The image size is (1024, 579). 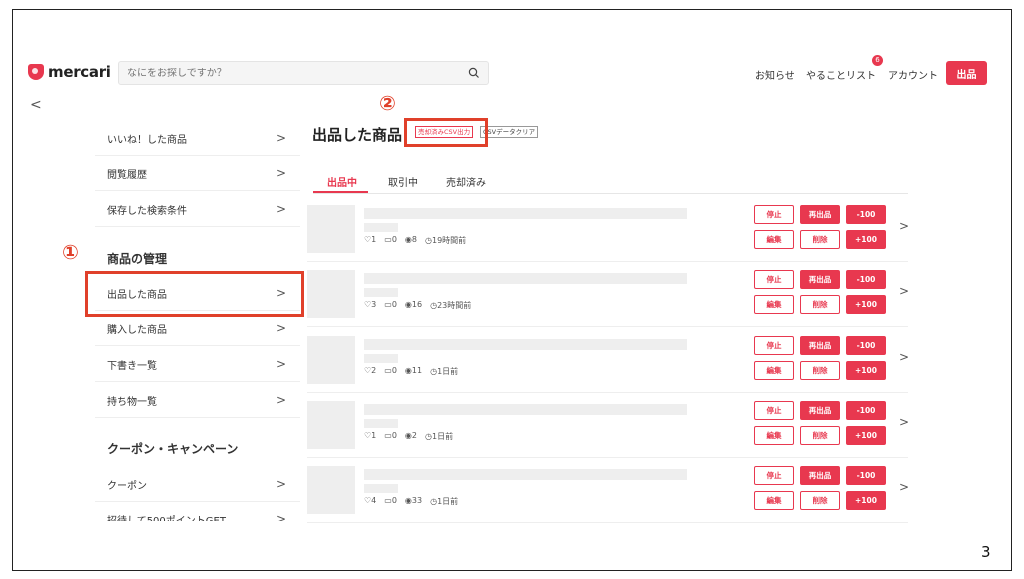 What do you see at coordinates (428, 436) in the screenshot?
I see `clock-icon: ◷` at bounding box center [428, 436].